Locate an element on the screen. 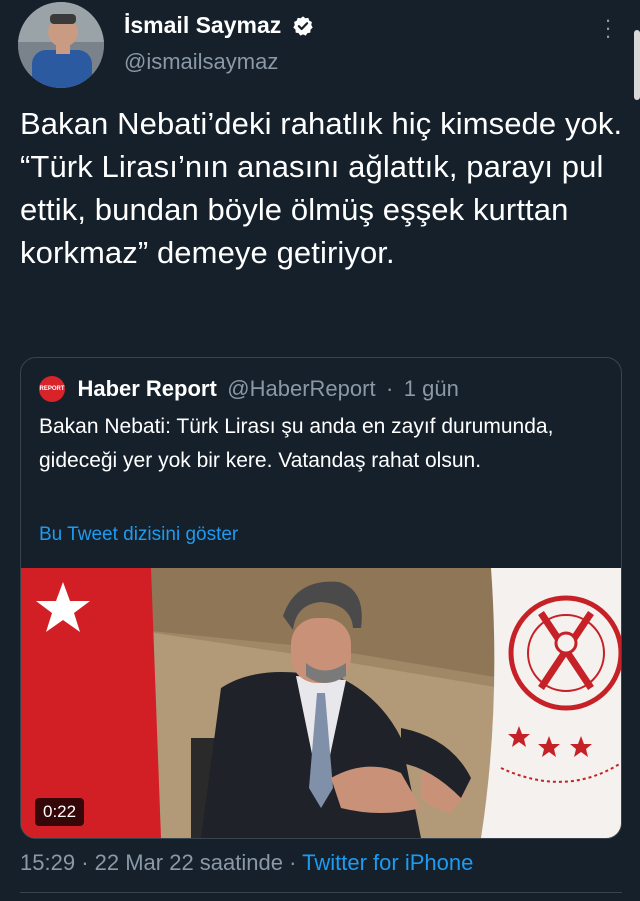  avatar is located at coordinates (61, 45).